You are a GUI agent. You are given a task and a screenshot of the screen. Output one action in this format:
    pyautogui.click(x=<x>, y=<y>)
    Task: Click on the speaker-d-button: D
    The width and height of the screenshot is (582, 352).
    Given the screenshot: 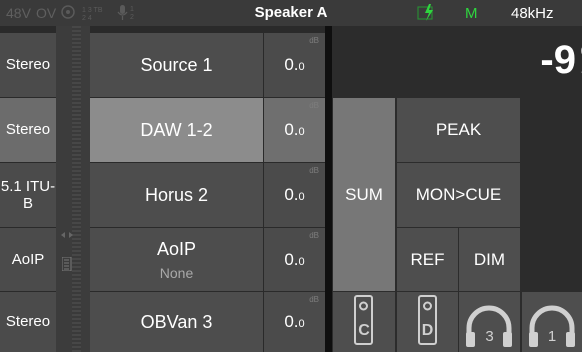 What is the action you would take?
    pyautogui.click(x=427, y=322)
    